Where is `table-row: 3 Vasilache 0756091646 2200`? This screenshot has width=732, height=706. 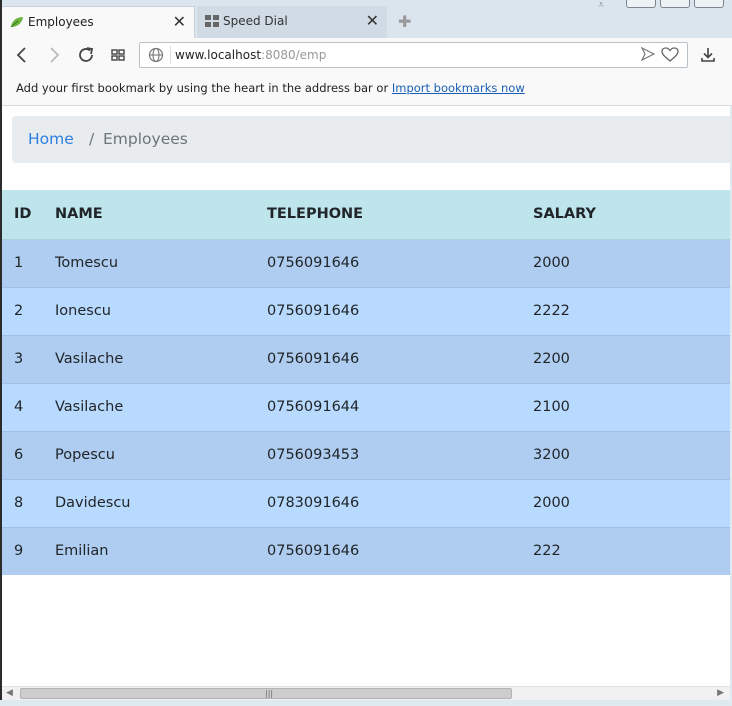
table-row: 3 Vasilache 0756091646 2200 is located at coordinates (366, 358).